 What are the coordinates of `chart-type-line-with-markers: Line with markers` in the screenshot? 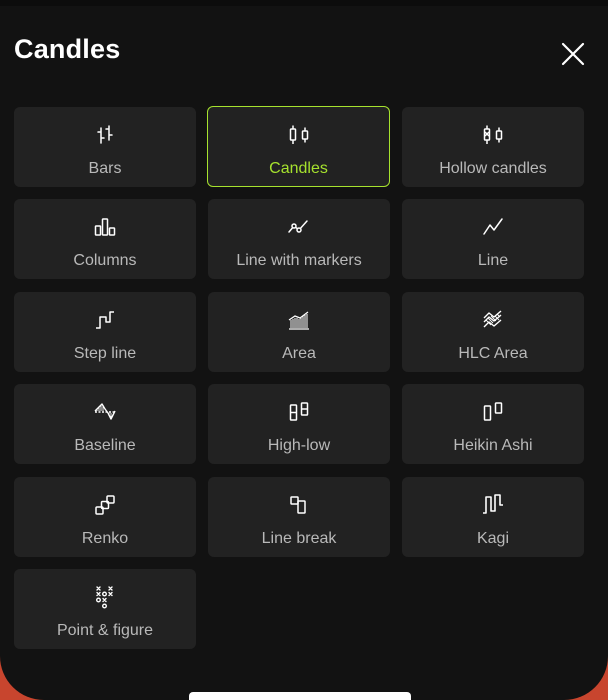 It's located at (299, 239).